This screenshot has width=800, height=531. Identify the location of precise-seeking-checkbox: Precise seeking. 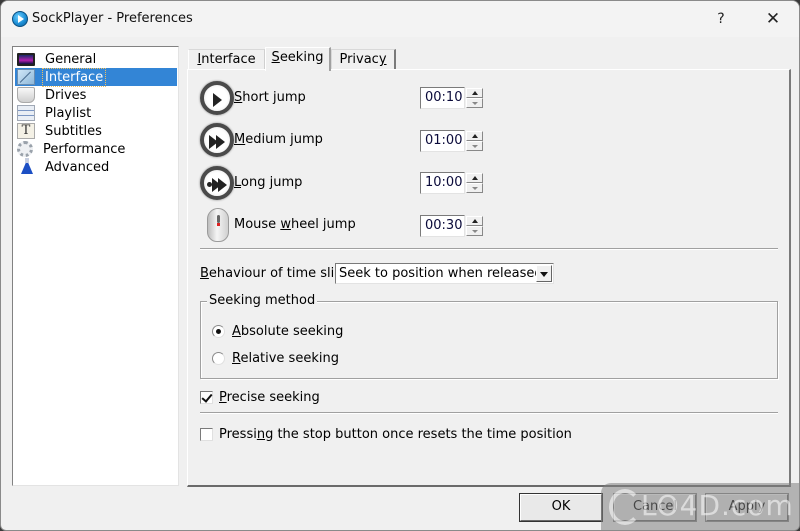
(260, 397).